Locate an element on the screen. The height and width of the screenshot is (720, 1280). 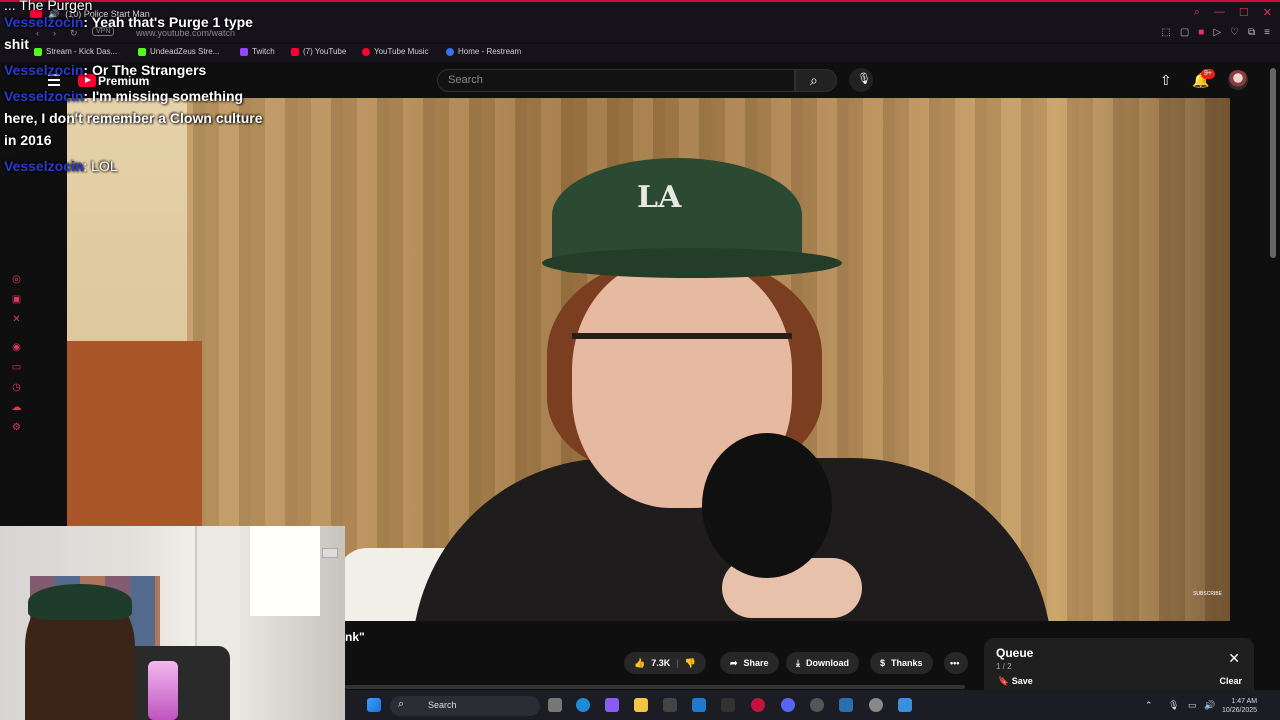
settings-icon is located at coordinates (876, 705).